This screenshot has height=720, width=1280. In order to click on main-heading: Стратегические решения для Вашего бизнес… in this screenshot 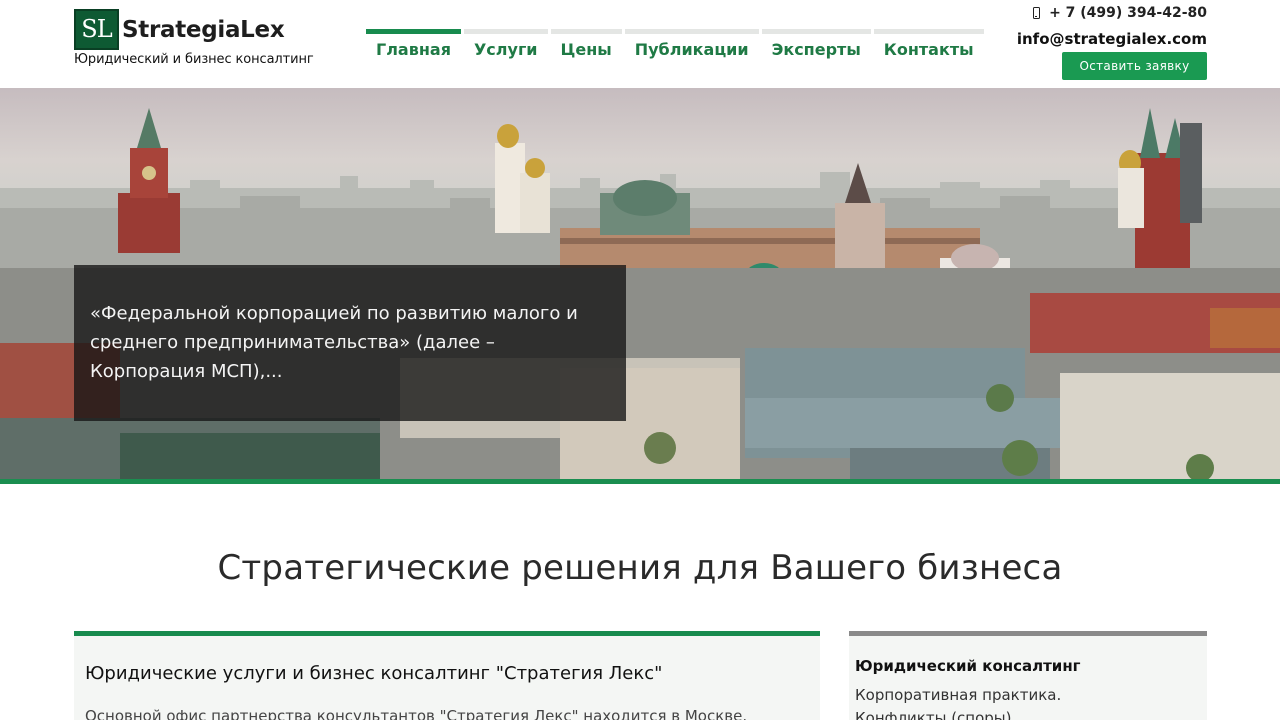, I will do `click(640, 568)`.